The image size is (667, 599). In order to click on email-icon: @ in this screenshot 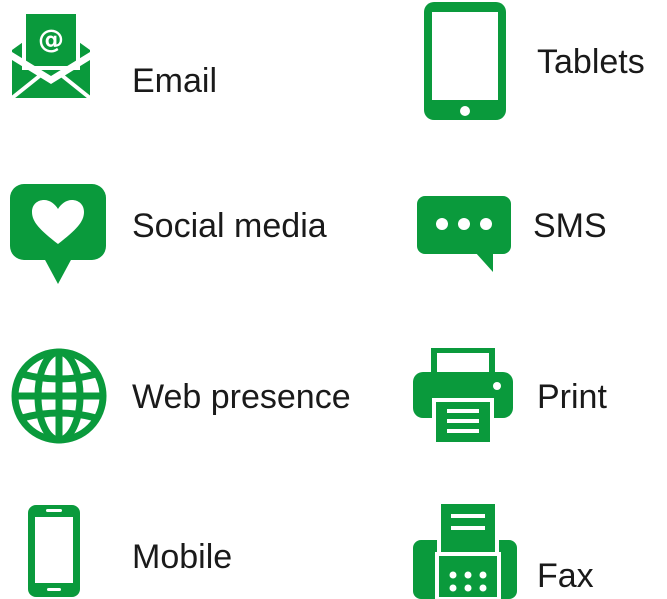, I will do `click(51, 55)`.